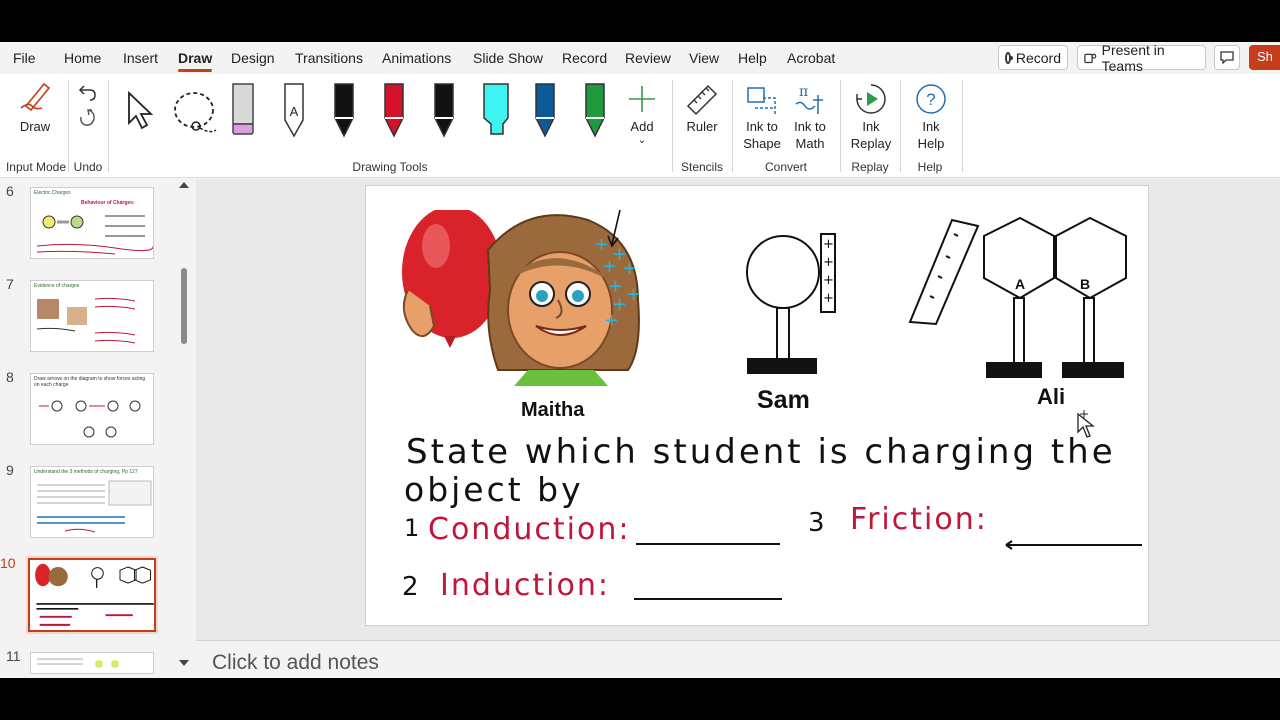 The height and width of the screenshot is (720, 1280). Describe the element at coordinates (931, 135) in the screenshot. I see `ink-help-label: Ink Help` at that location.